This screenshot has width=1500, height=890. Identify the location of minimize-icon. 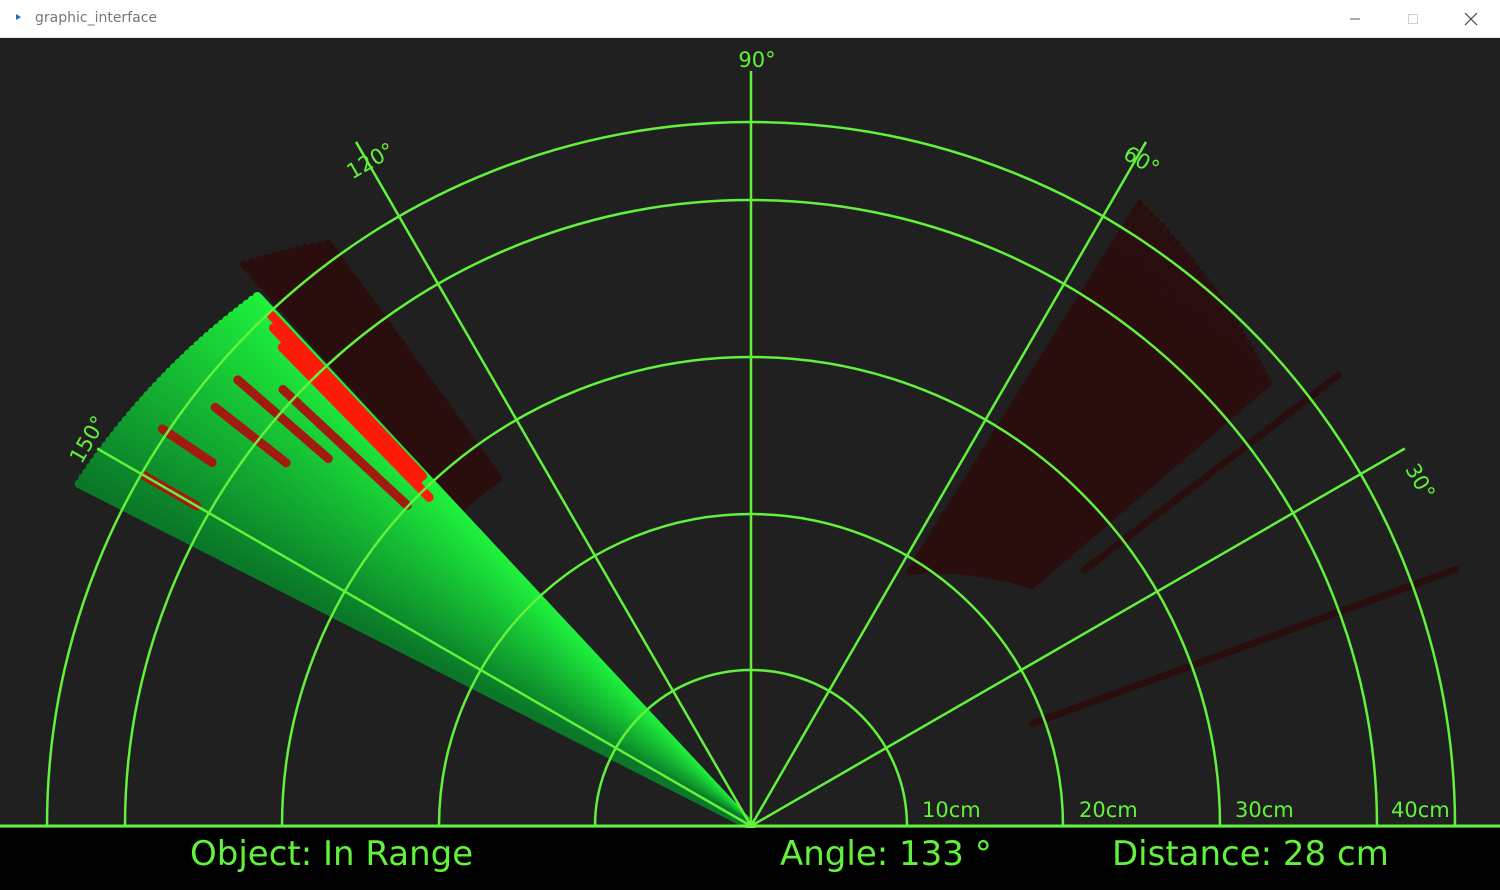
(1355, 19).